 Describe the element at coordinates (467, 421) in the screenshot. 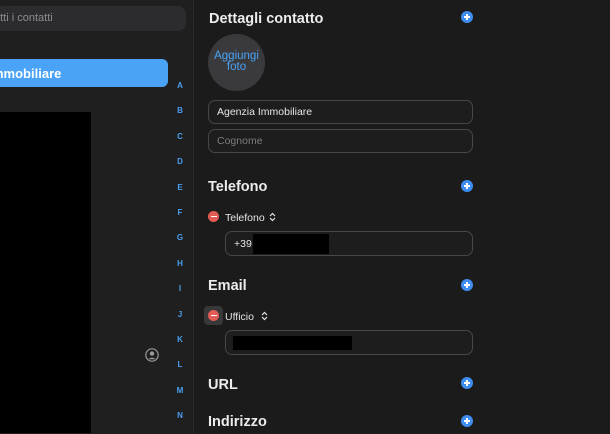

I see `add-address-icon` at that location.